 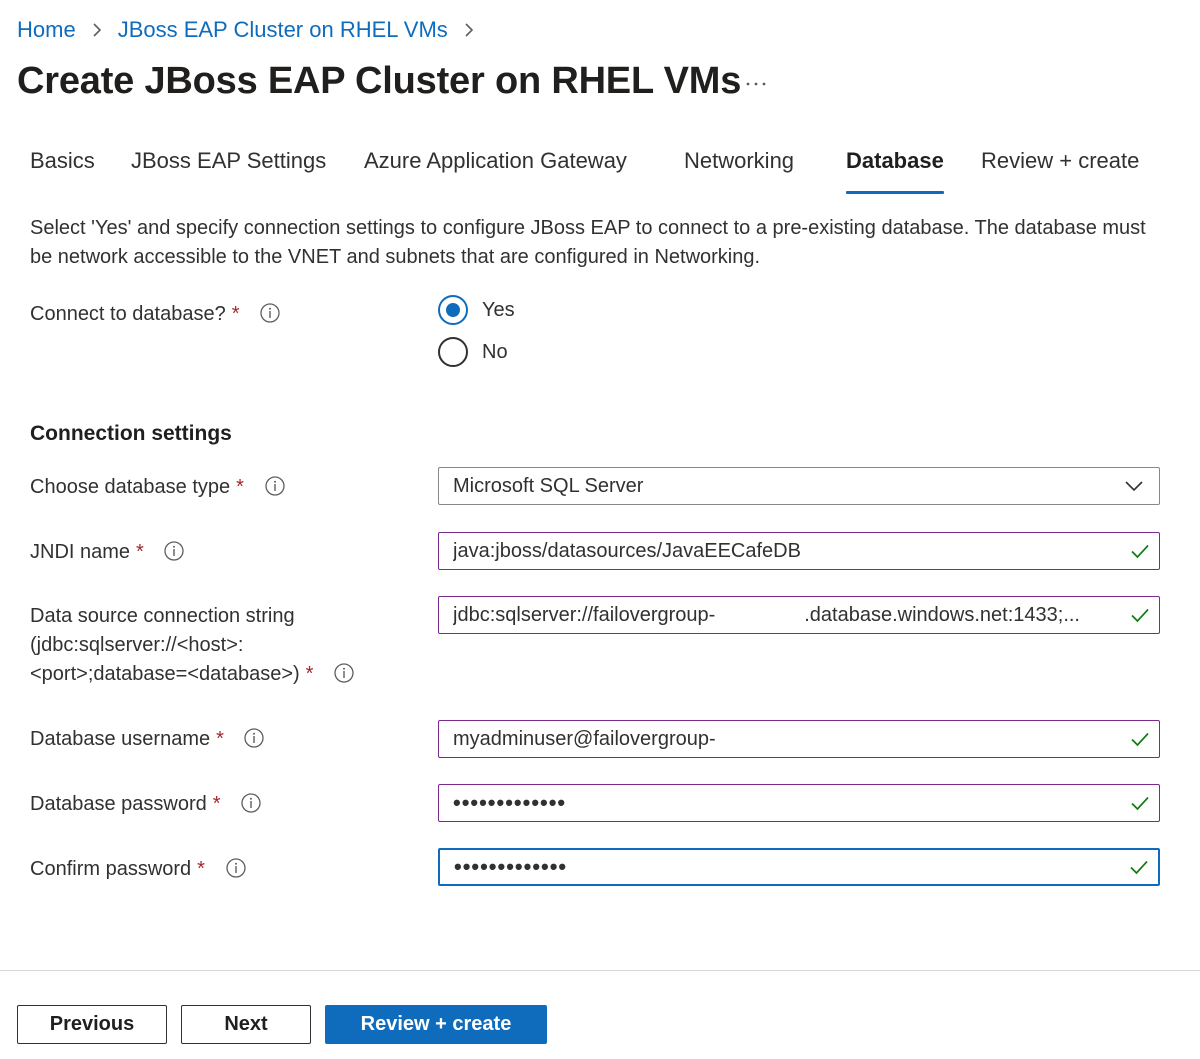 I want to click on breadcrumb-jboss-link: JBoss EAP Cluster on RHEL VMs, so click(x=283, y=30).